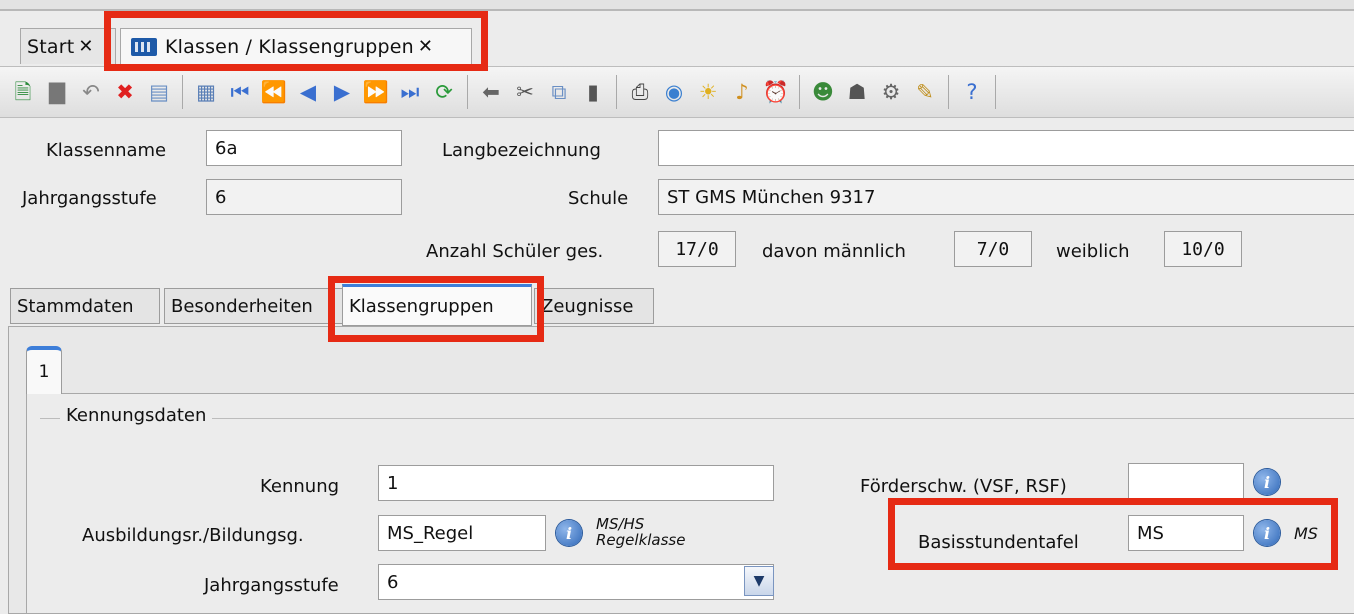  I want to click on class-table-icon, so click(144, 46).